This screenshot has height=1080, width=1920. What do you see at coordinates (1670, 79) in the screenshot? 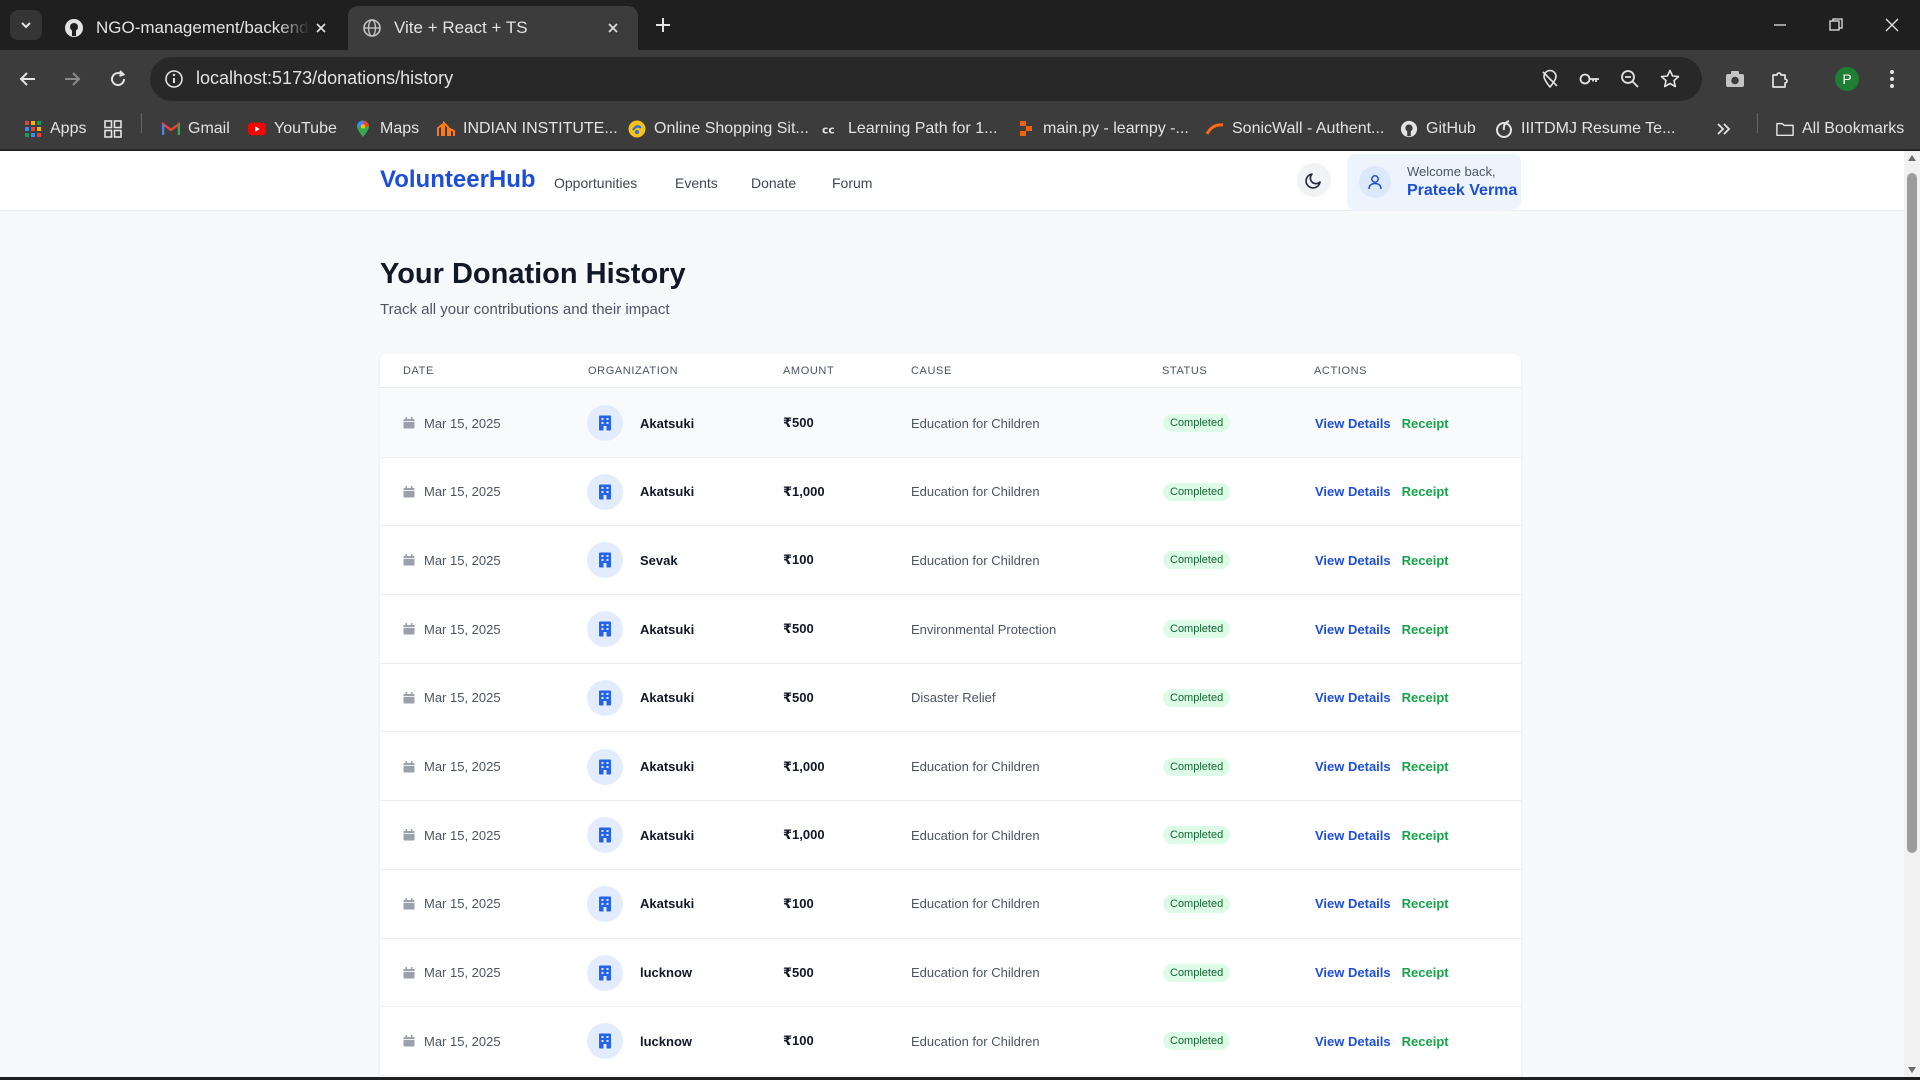
I see `bookmark-star-button` at bounding box center [1670, 79].